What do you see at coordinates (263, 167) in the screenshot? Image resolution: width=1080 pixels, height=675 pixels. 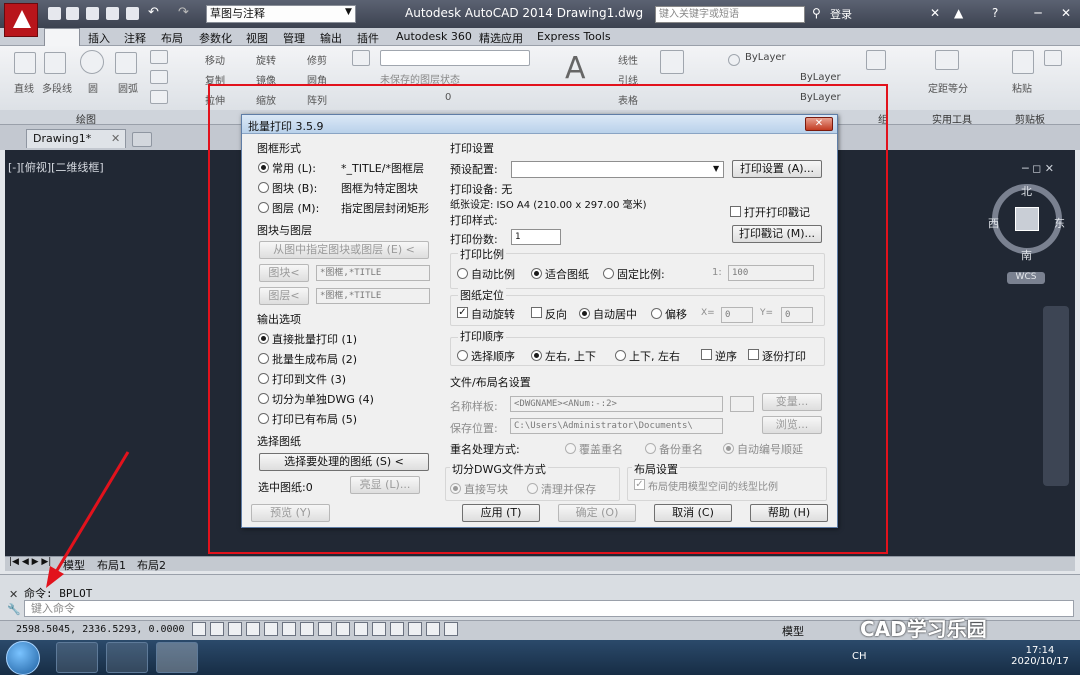 I see `frame-common-radio` at bounding box center [263, 167].